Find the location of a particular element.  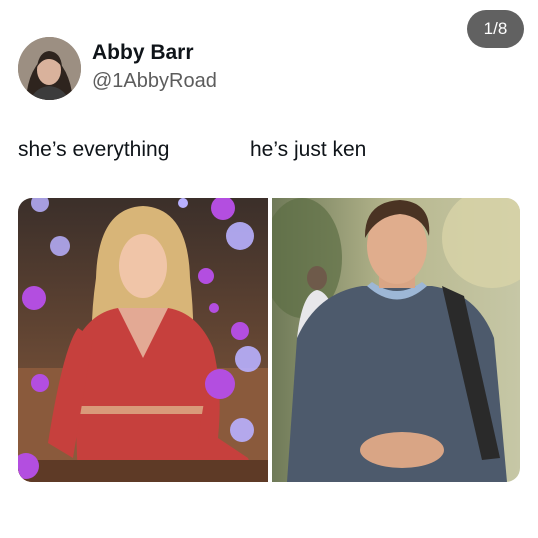

profile-photo-icon is located at coordinates (49, 68).